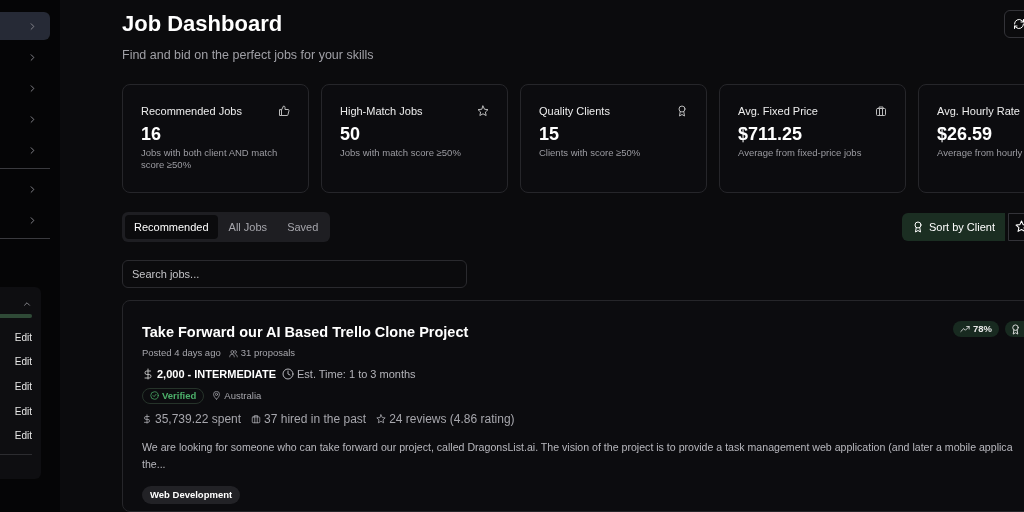  I want to click on stat-value: 16, so click(152, 133).